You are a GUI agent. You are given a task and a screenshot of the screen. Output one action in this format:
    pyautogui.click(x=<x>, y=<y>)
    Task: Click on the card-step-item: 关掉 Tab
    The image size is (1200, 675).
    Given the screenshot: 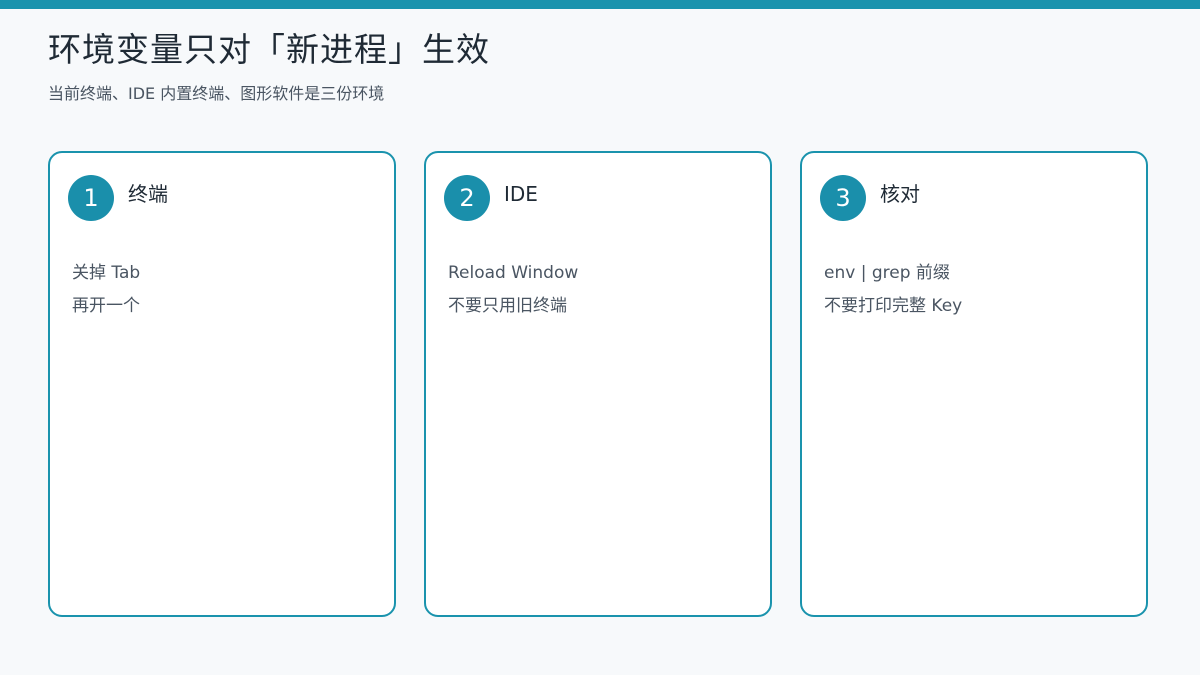 What is the action you would take?
    pyautogui.click(x=106, y=273)
    